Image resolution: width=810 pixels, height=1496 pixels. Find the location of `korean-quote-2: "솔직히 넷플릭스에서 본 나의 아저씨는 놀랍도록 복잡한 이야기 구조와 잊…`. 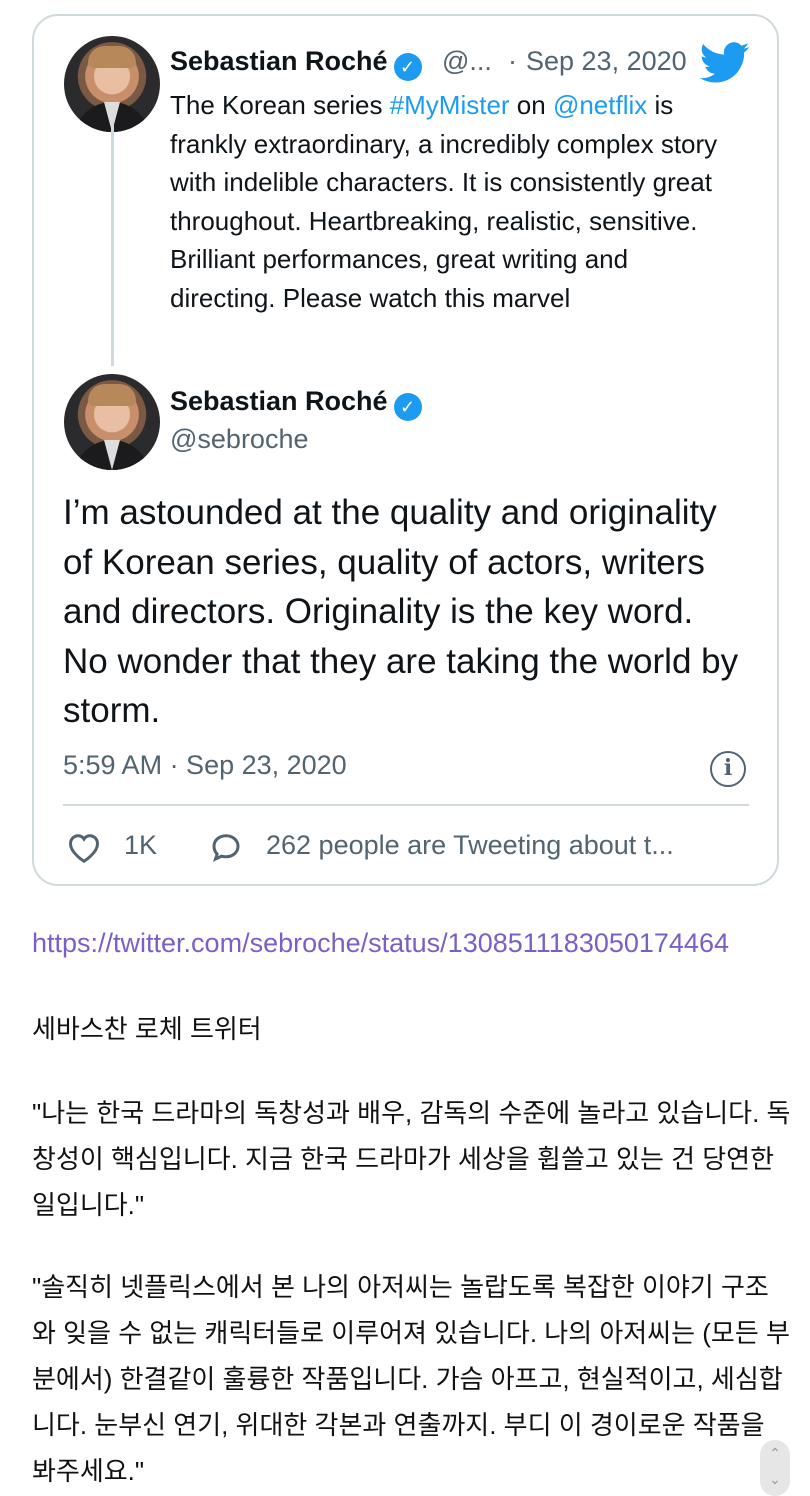

korean-quote-2: "솔직히 넷플릭스에서 본 나의 아저씨는 놀랍도록 복잡한 이야기 구조와 잊… is located at coordinates (411, 1379).